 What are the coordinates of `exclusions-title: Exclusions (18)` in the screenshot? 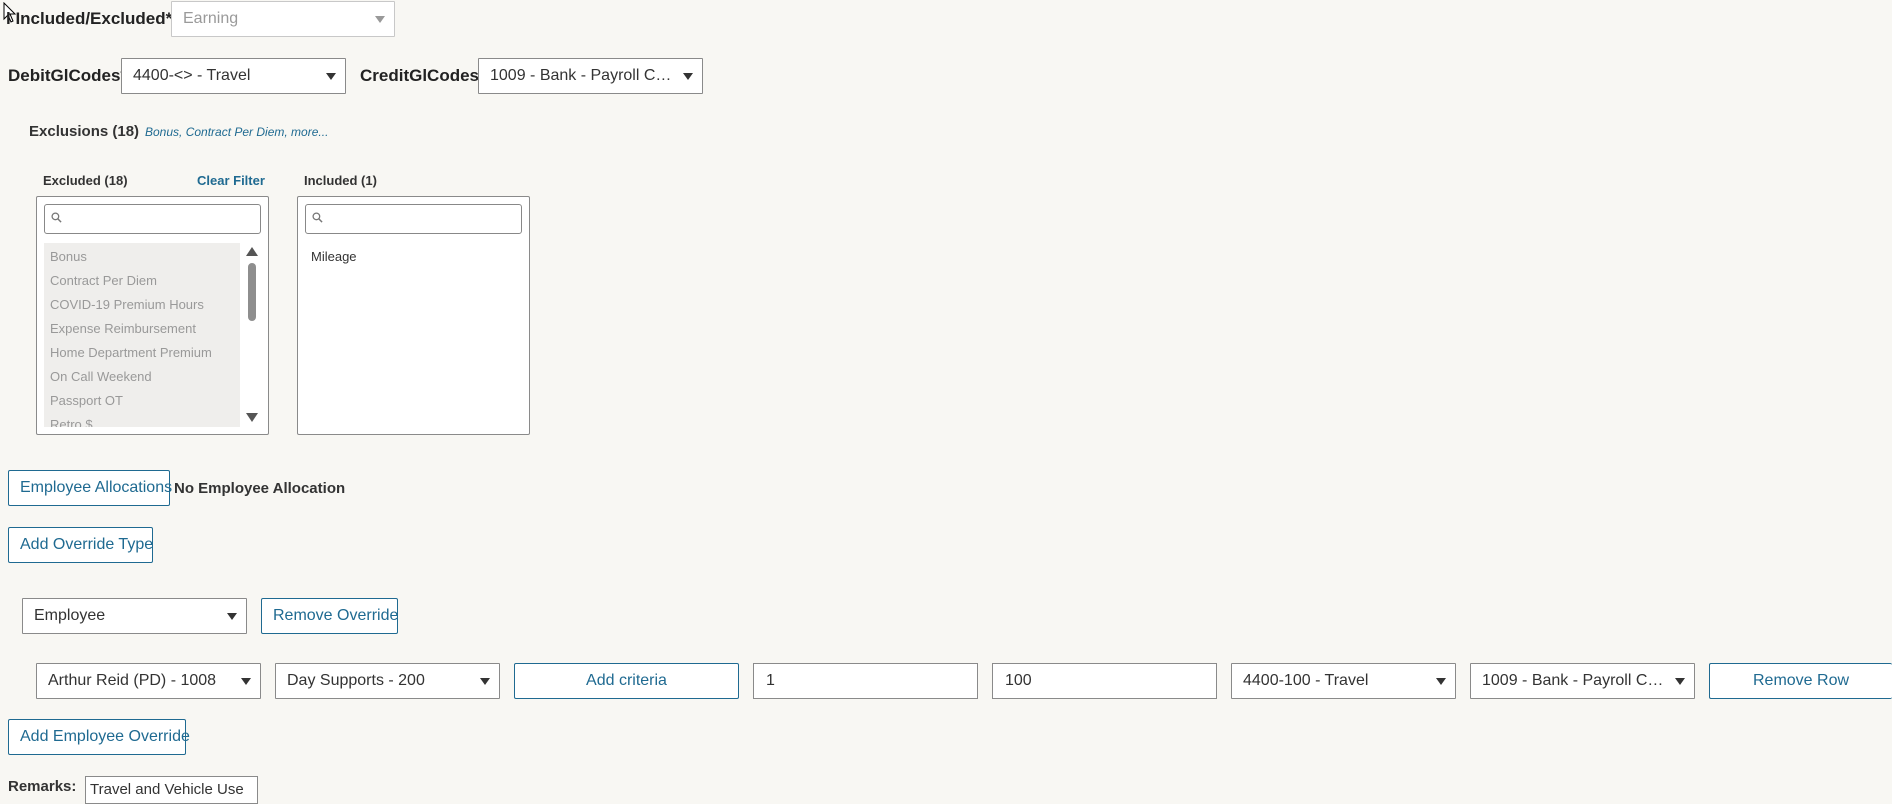 It's located at (84, 131).